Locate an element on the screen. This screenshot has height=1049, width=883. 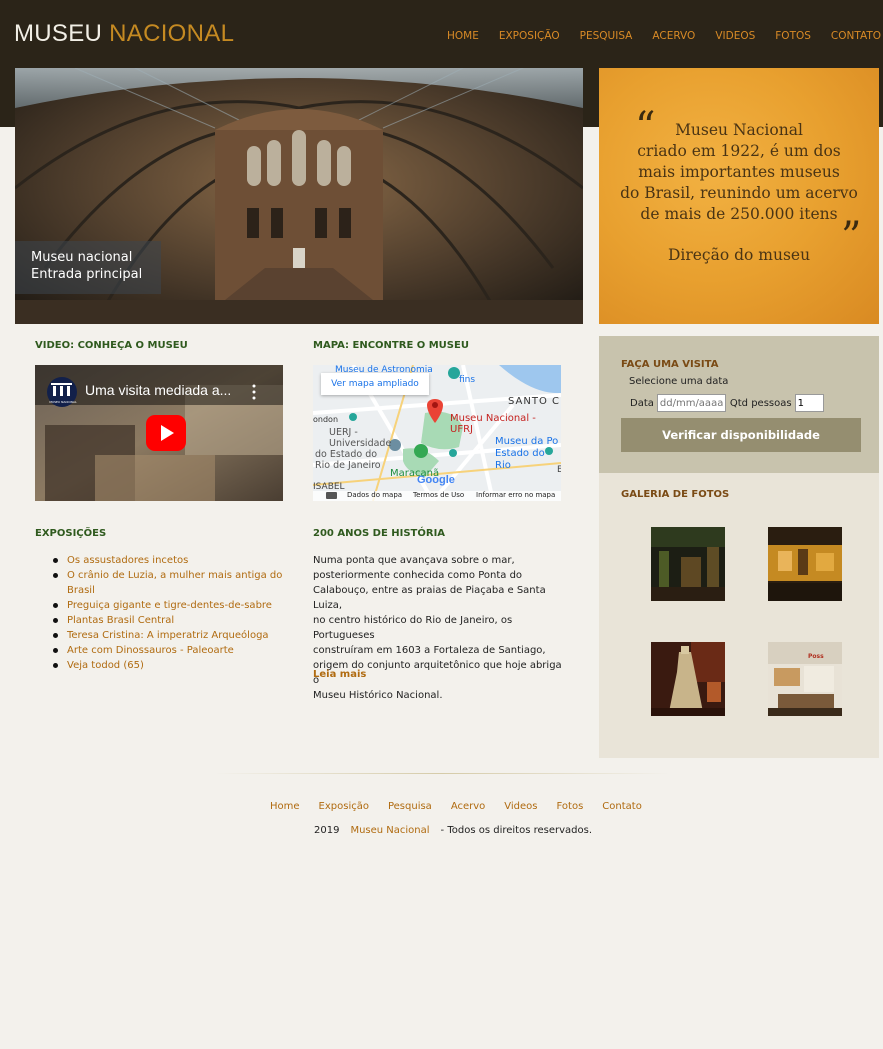
map-label: Universidade is located at coordinates (360, 443).